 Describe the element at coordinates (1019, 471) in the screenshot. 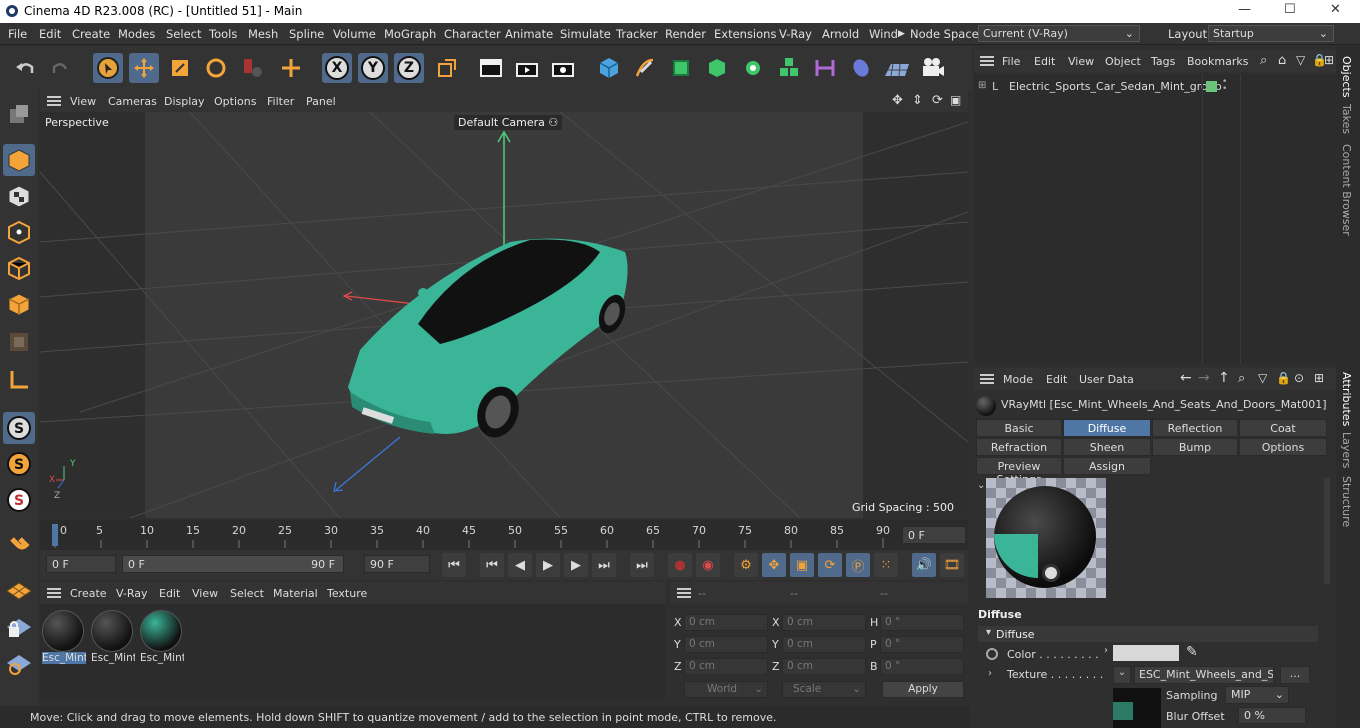

I see `tab-preview-settings: Preview Settings` at that location.